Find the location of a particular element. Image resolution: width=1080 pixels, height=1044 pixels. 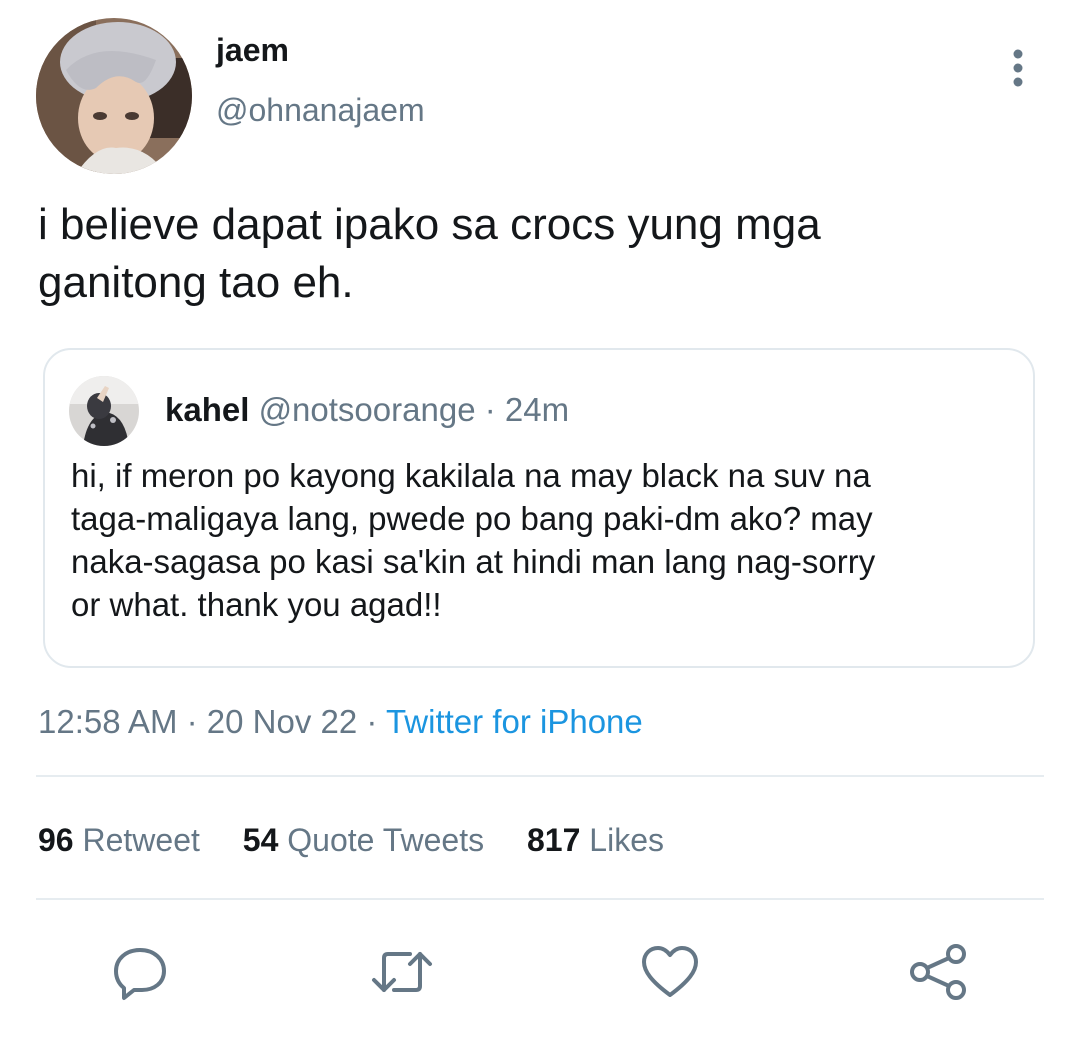

retweet-icon is located at coordinates (402, 972).